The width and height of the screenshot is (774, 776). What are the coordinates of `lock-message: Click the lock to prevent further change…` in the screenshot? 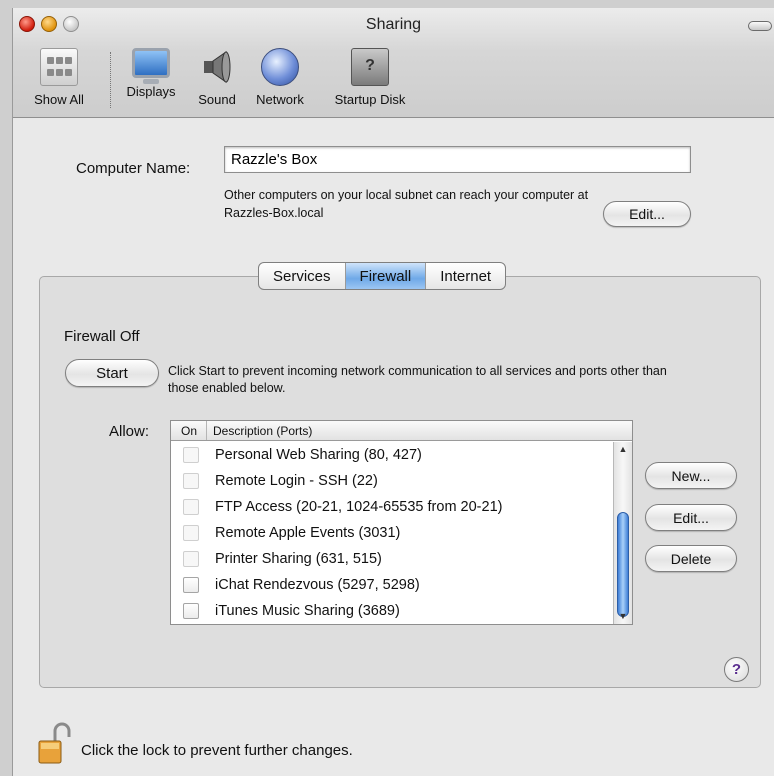 It's located at (217, 750).